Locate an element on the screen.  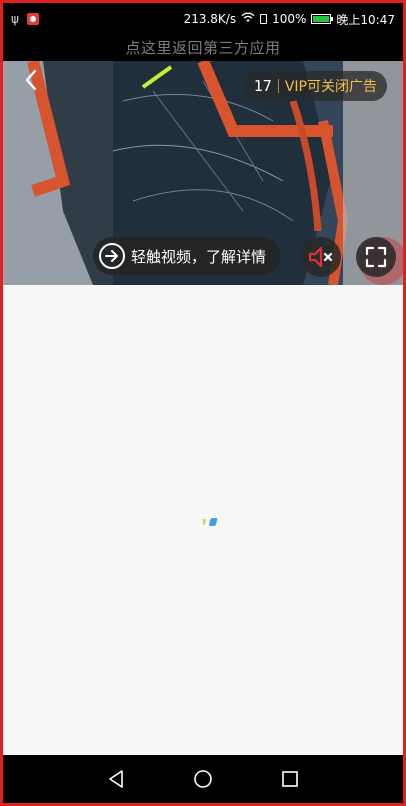
battery-icon is located at coordinates (322, 19).